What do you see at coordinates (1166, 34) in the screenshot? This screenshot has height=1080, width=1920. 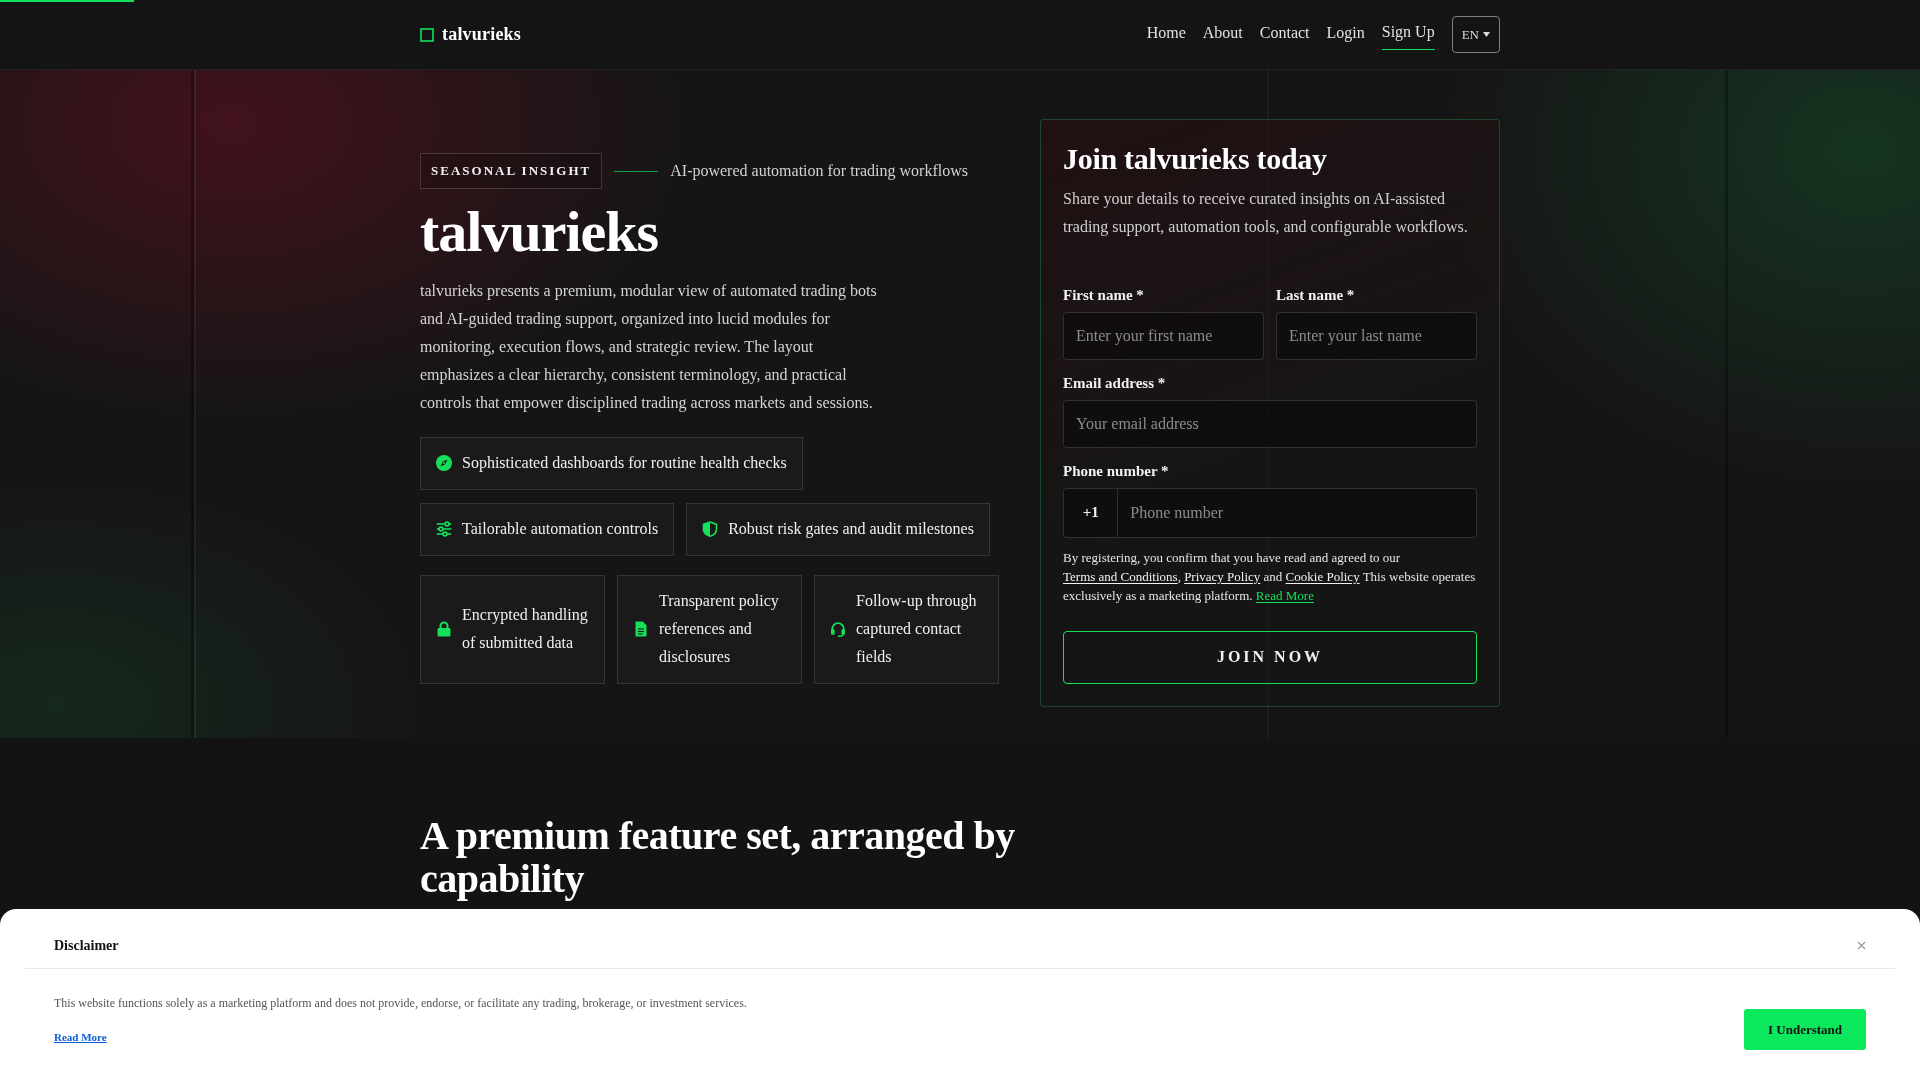 I see `nav-link: Home` at bounding box center [1166, 34].